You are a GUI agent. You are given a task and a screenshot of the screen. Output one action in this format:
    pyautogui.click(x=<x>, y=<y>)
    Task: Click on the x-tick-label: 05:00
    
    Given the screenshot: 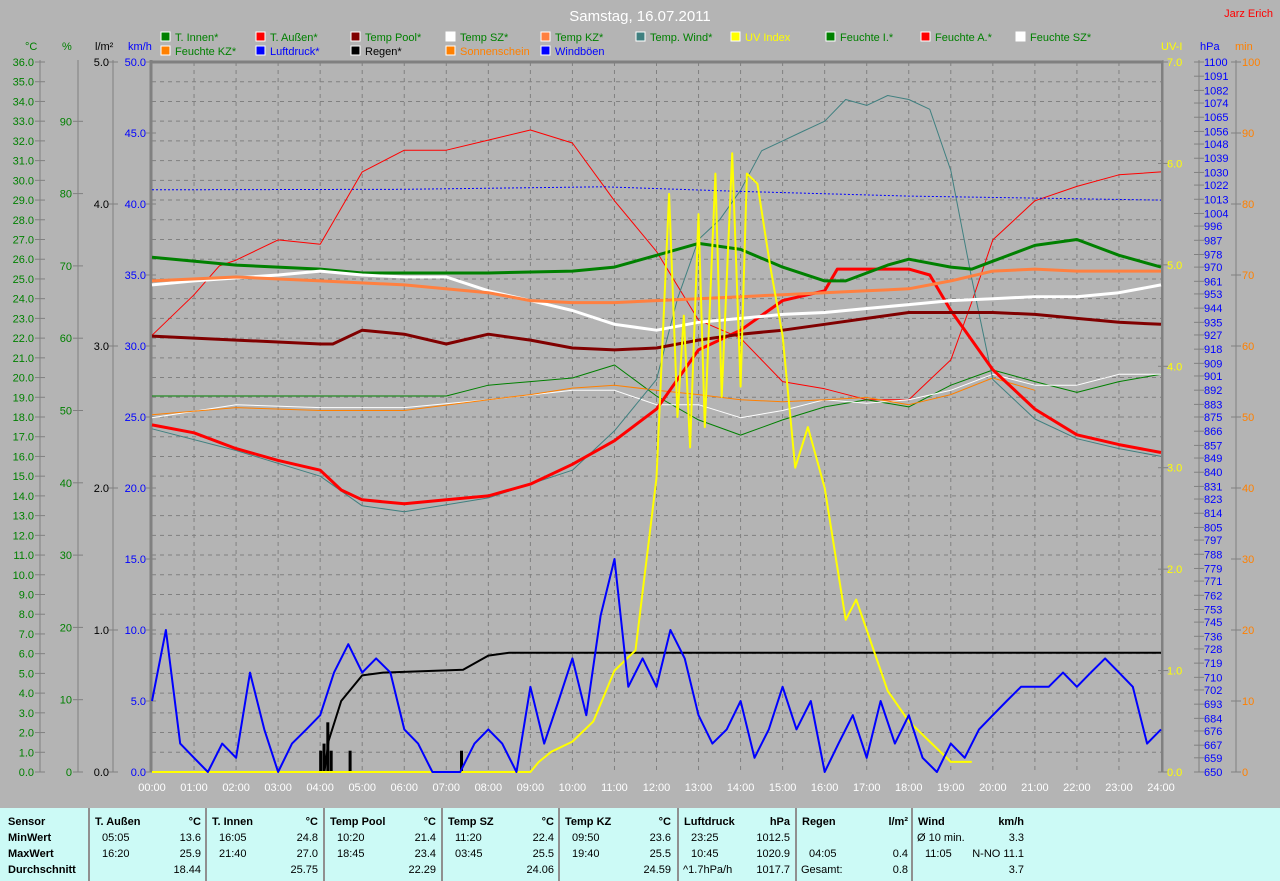 What is the action you would take?
    pyautogui.click(x=362, y=788)
    